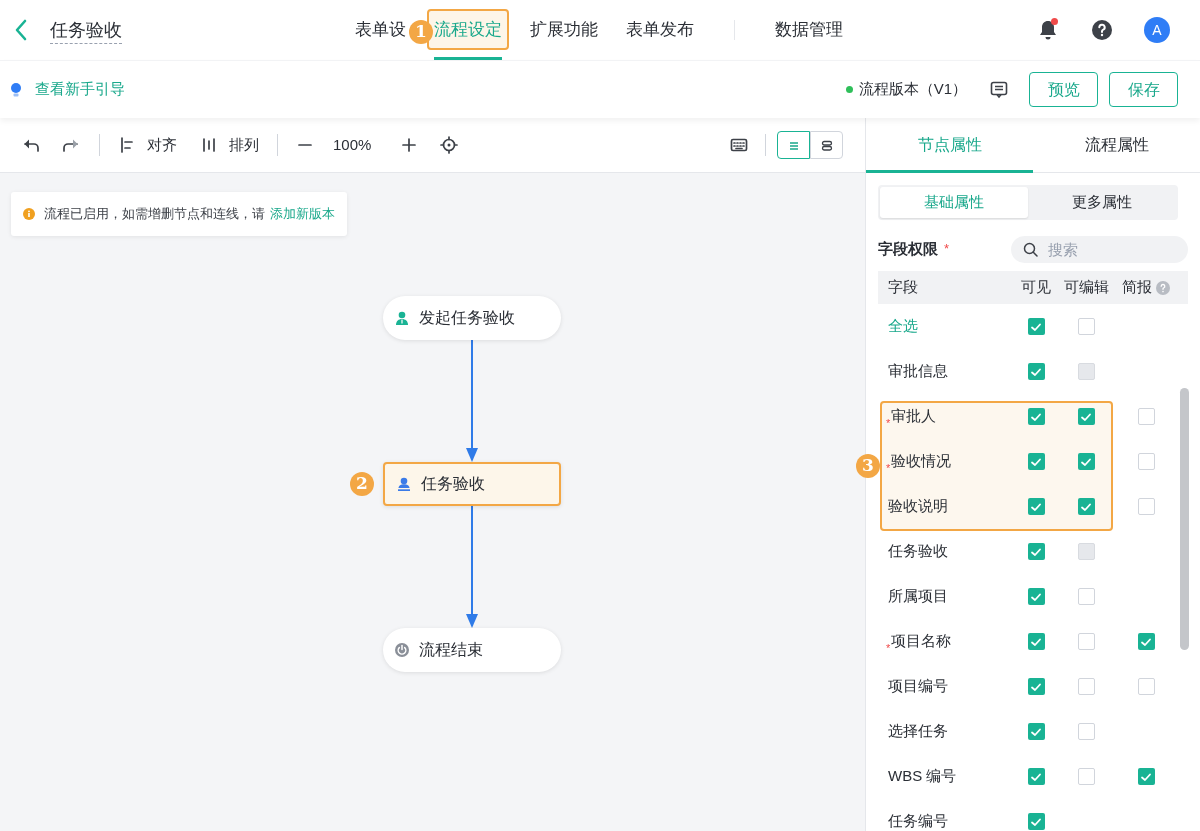  What do you see at coordinates (1157, 30) in the screenshot?
I see `avatar: A` at bounding box center [1157, 30].